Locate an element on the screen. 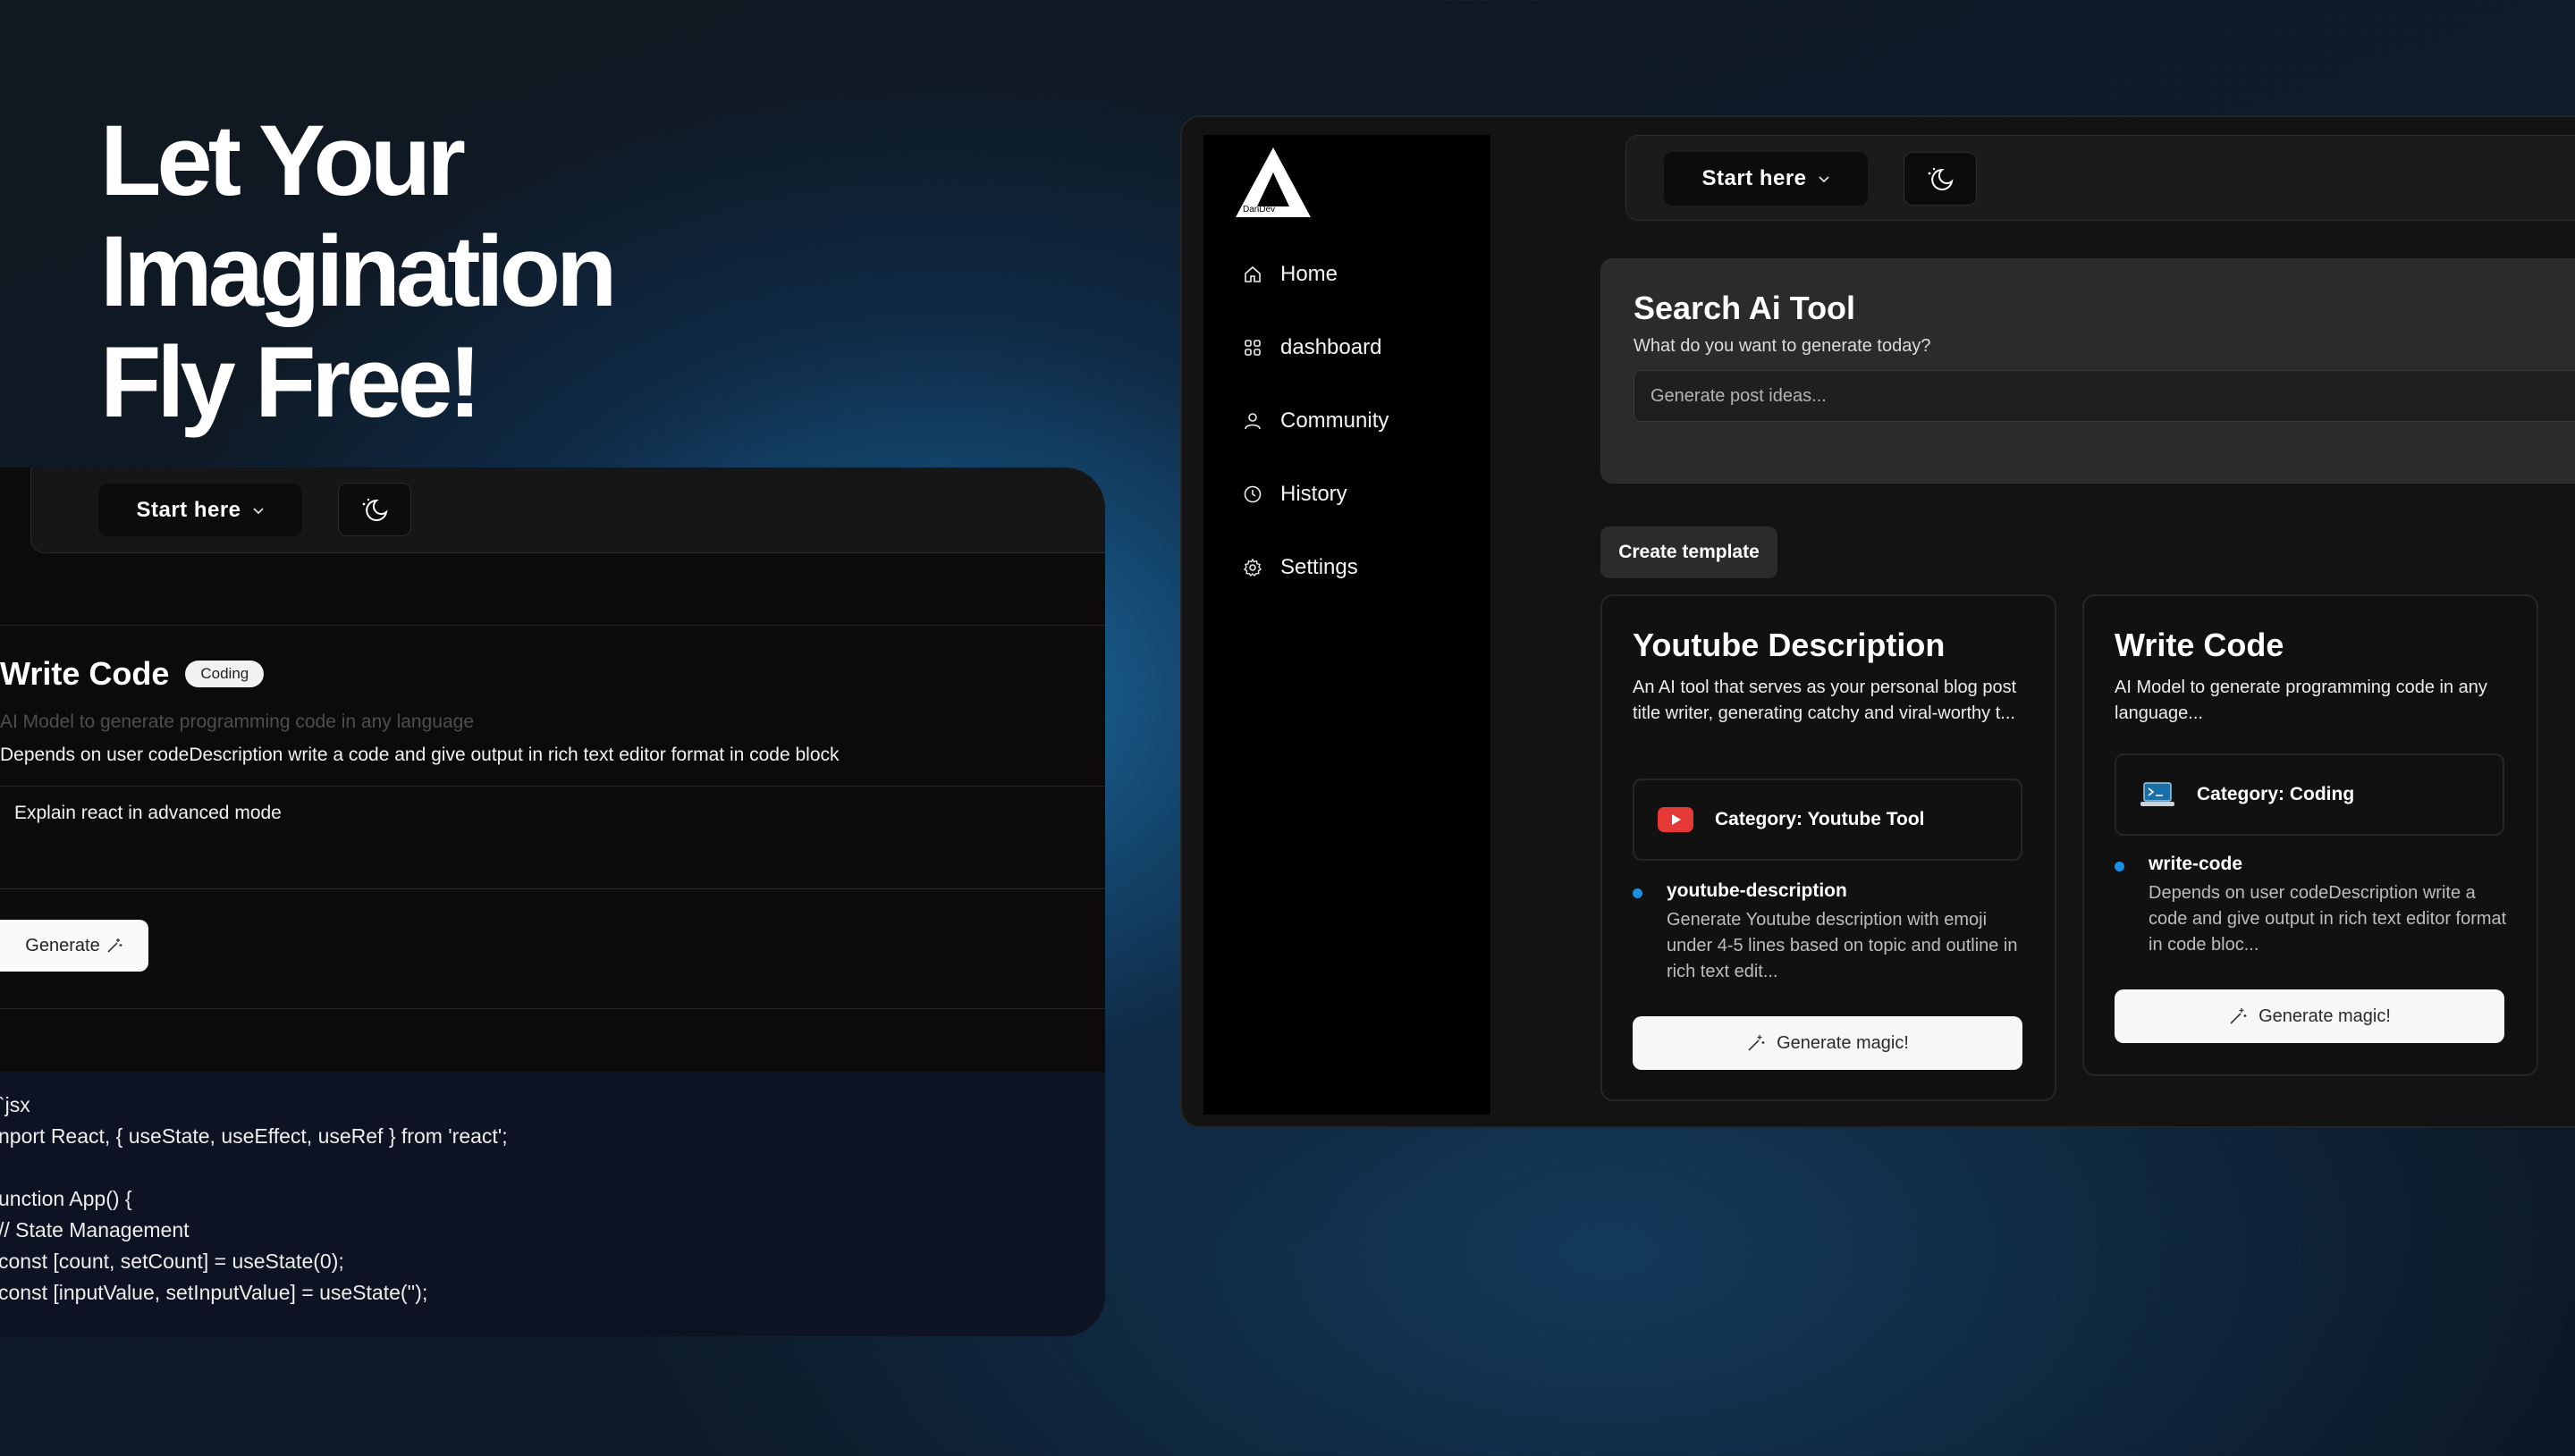  hero-line-2: Fly Free! is located at coordinates (291, 382).